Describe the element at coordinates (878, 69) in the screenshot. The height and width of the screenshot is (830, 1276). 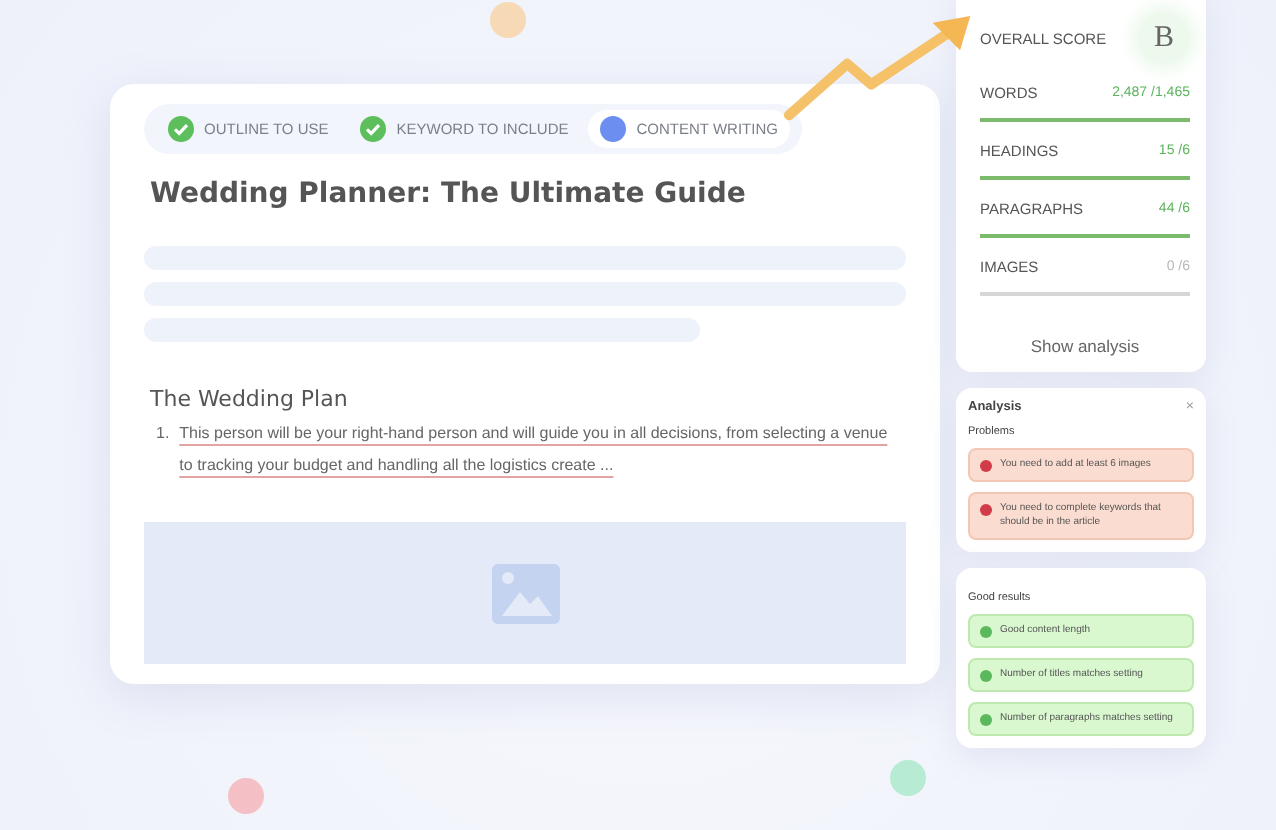
I see `trend-arrow-icon` at that location.